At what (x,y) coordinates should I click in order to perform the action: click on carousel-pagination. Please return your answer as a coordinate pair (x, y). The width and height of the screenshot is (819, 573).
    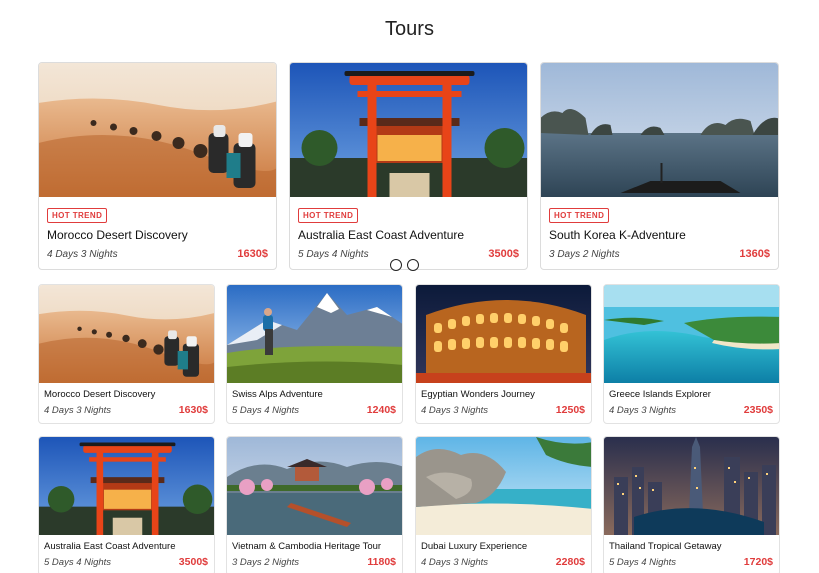
    Looking at the image, I should click on (404, 265).